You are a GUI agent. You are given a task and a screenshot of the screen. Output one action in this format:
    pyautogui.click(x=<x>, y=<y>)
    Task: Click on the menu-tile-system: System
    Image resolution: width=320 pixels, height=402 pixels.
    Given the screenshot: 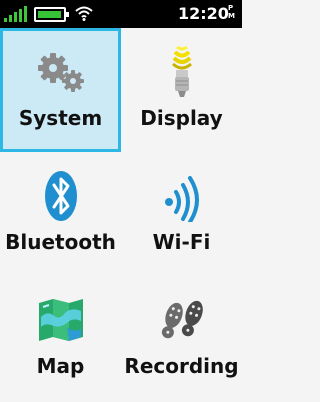 What is the action you would take?
    pyautogui.click(x=60, y=90)
    